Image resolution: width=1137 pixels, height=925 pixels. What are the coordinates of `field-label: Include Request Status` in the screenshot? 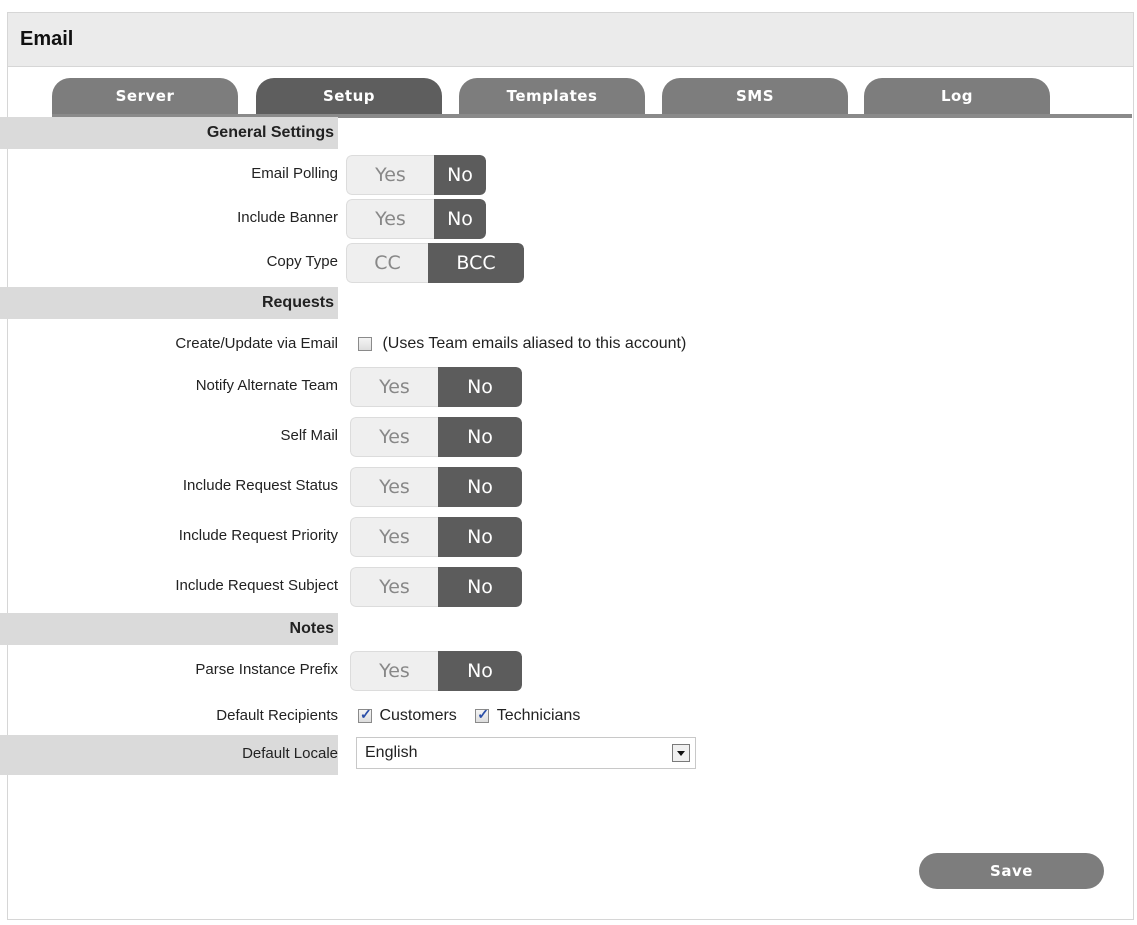 It's located at (260, 485).